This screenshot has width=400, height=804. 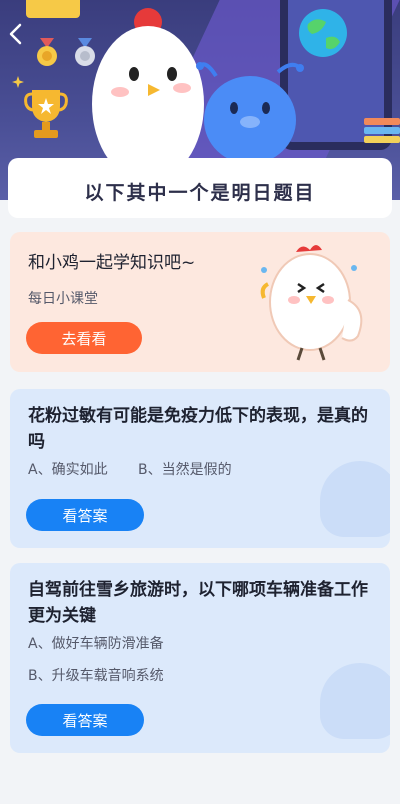 What do you see at coordinates (185, 470) in the screenshot?
I see `option-b: B、当然是假的` at bounding box center [185, 470].